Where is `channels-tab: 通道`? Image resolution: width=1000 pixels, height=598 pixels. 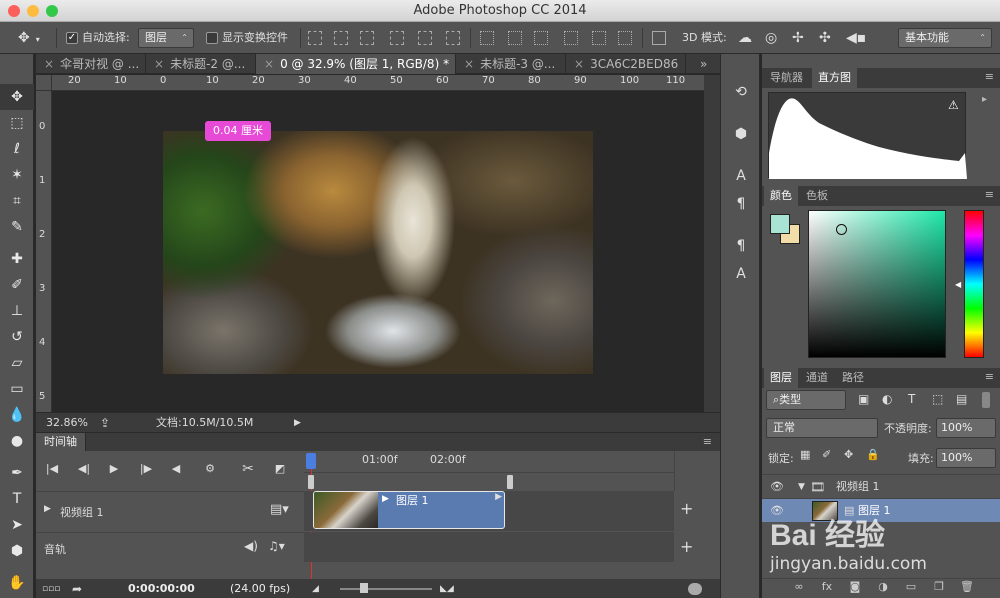
channels-tab: 通道 is located at coordinates (817, 378).